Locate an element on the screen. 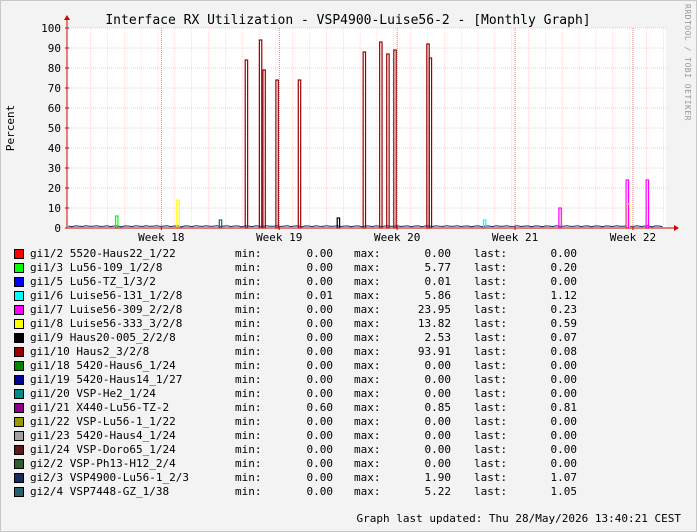 The width and height of the screenshot is (697, 532). legend-min-value: 0.60 is located at coordinates (320, 407).